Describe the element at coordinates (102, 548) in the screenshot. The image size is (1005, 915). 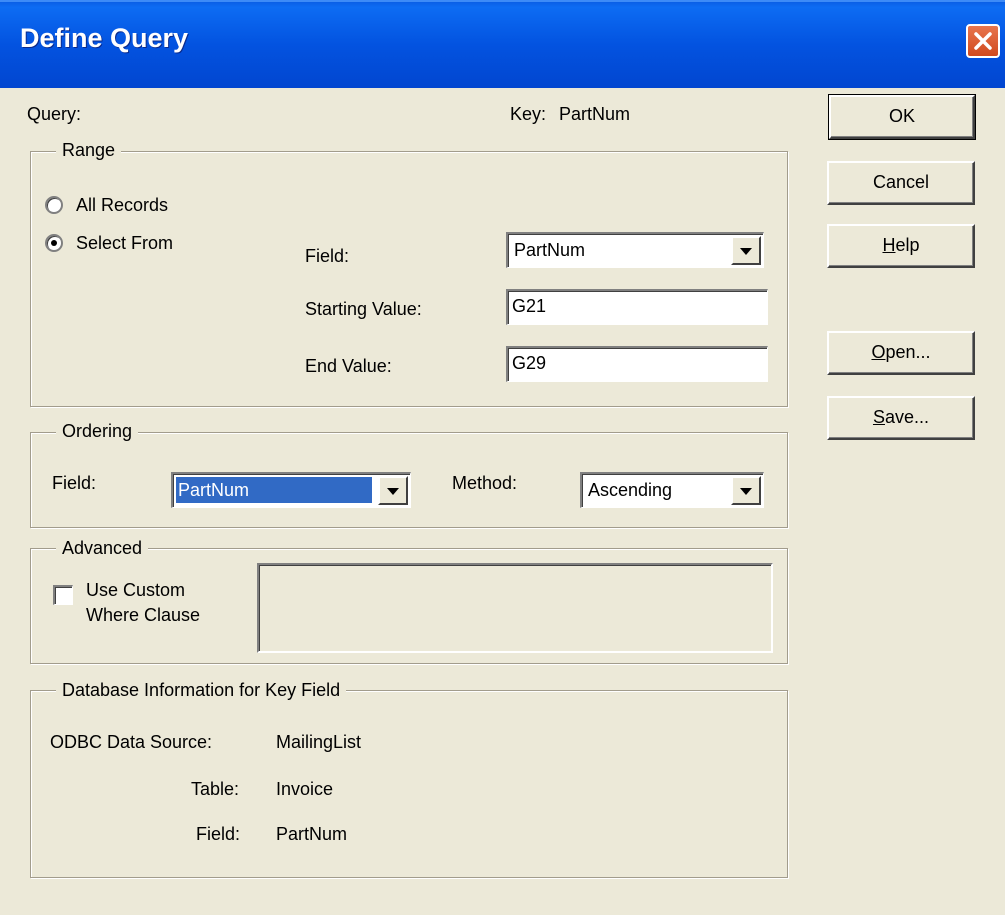
I see `advanced-legend: Advanced` at that location.